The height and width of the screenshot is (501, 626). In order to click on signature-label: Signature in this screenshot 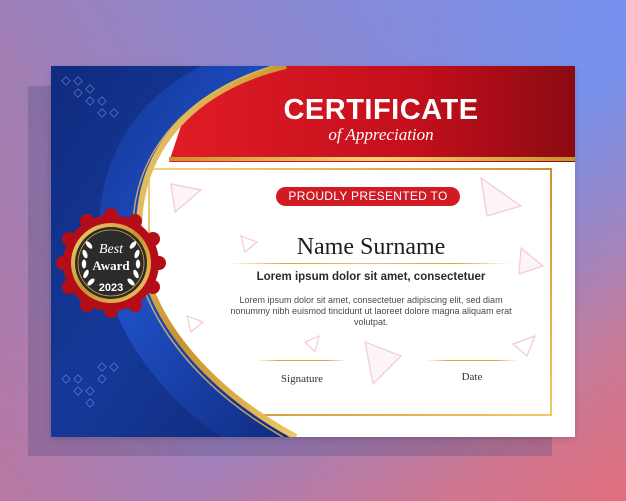, I will do `click(302, 379)`.